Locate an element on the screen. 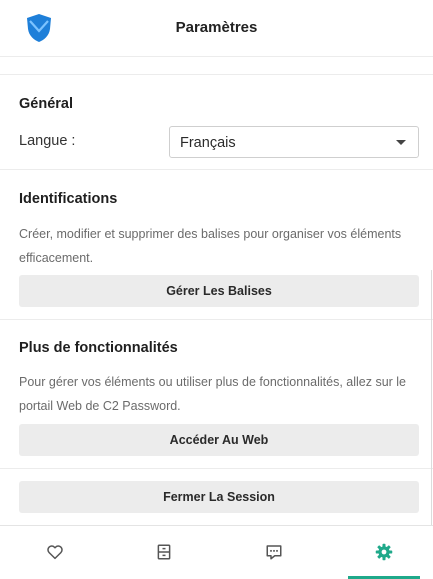 Image resolution: width=433 pixels, height=579 pixels. section-title-general: Général is located at coordinates (46, 104).